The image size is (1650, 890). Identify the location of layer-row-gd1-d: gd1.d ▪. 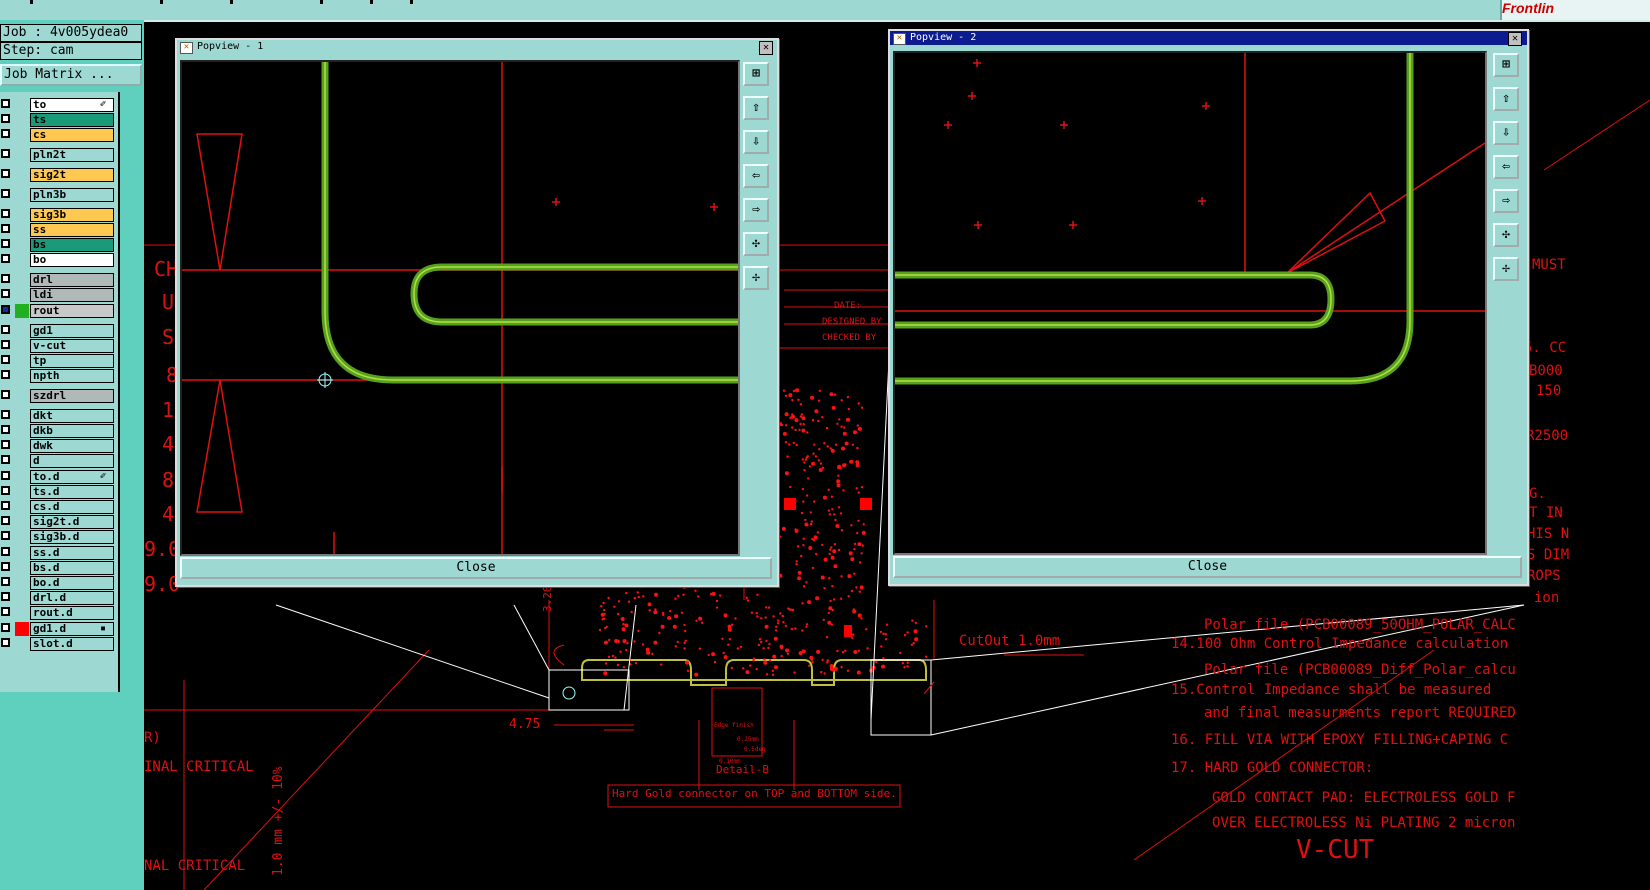
(59, 629).